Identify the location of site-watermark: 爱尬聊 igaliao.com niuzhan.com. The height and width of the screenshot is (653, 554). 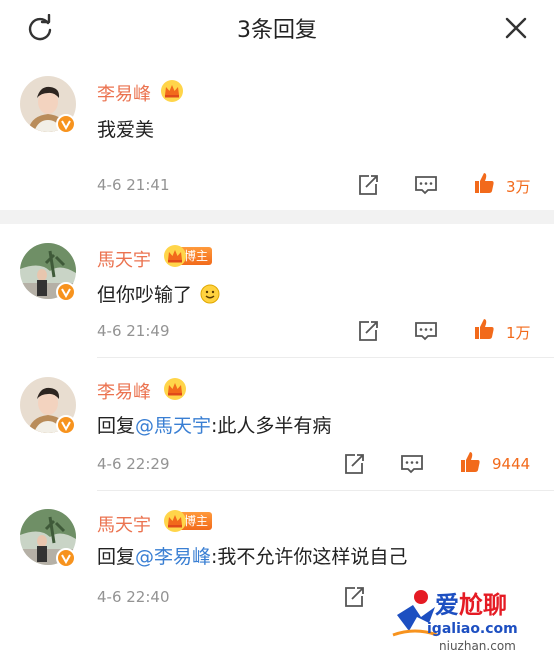
(470, 619).